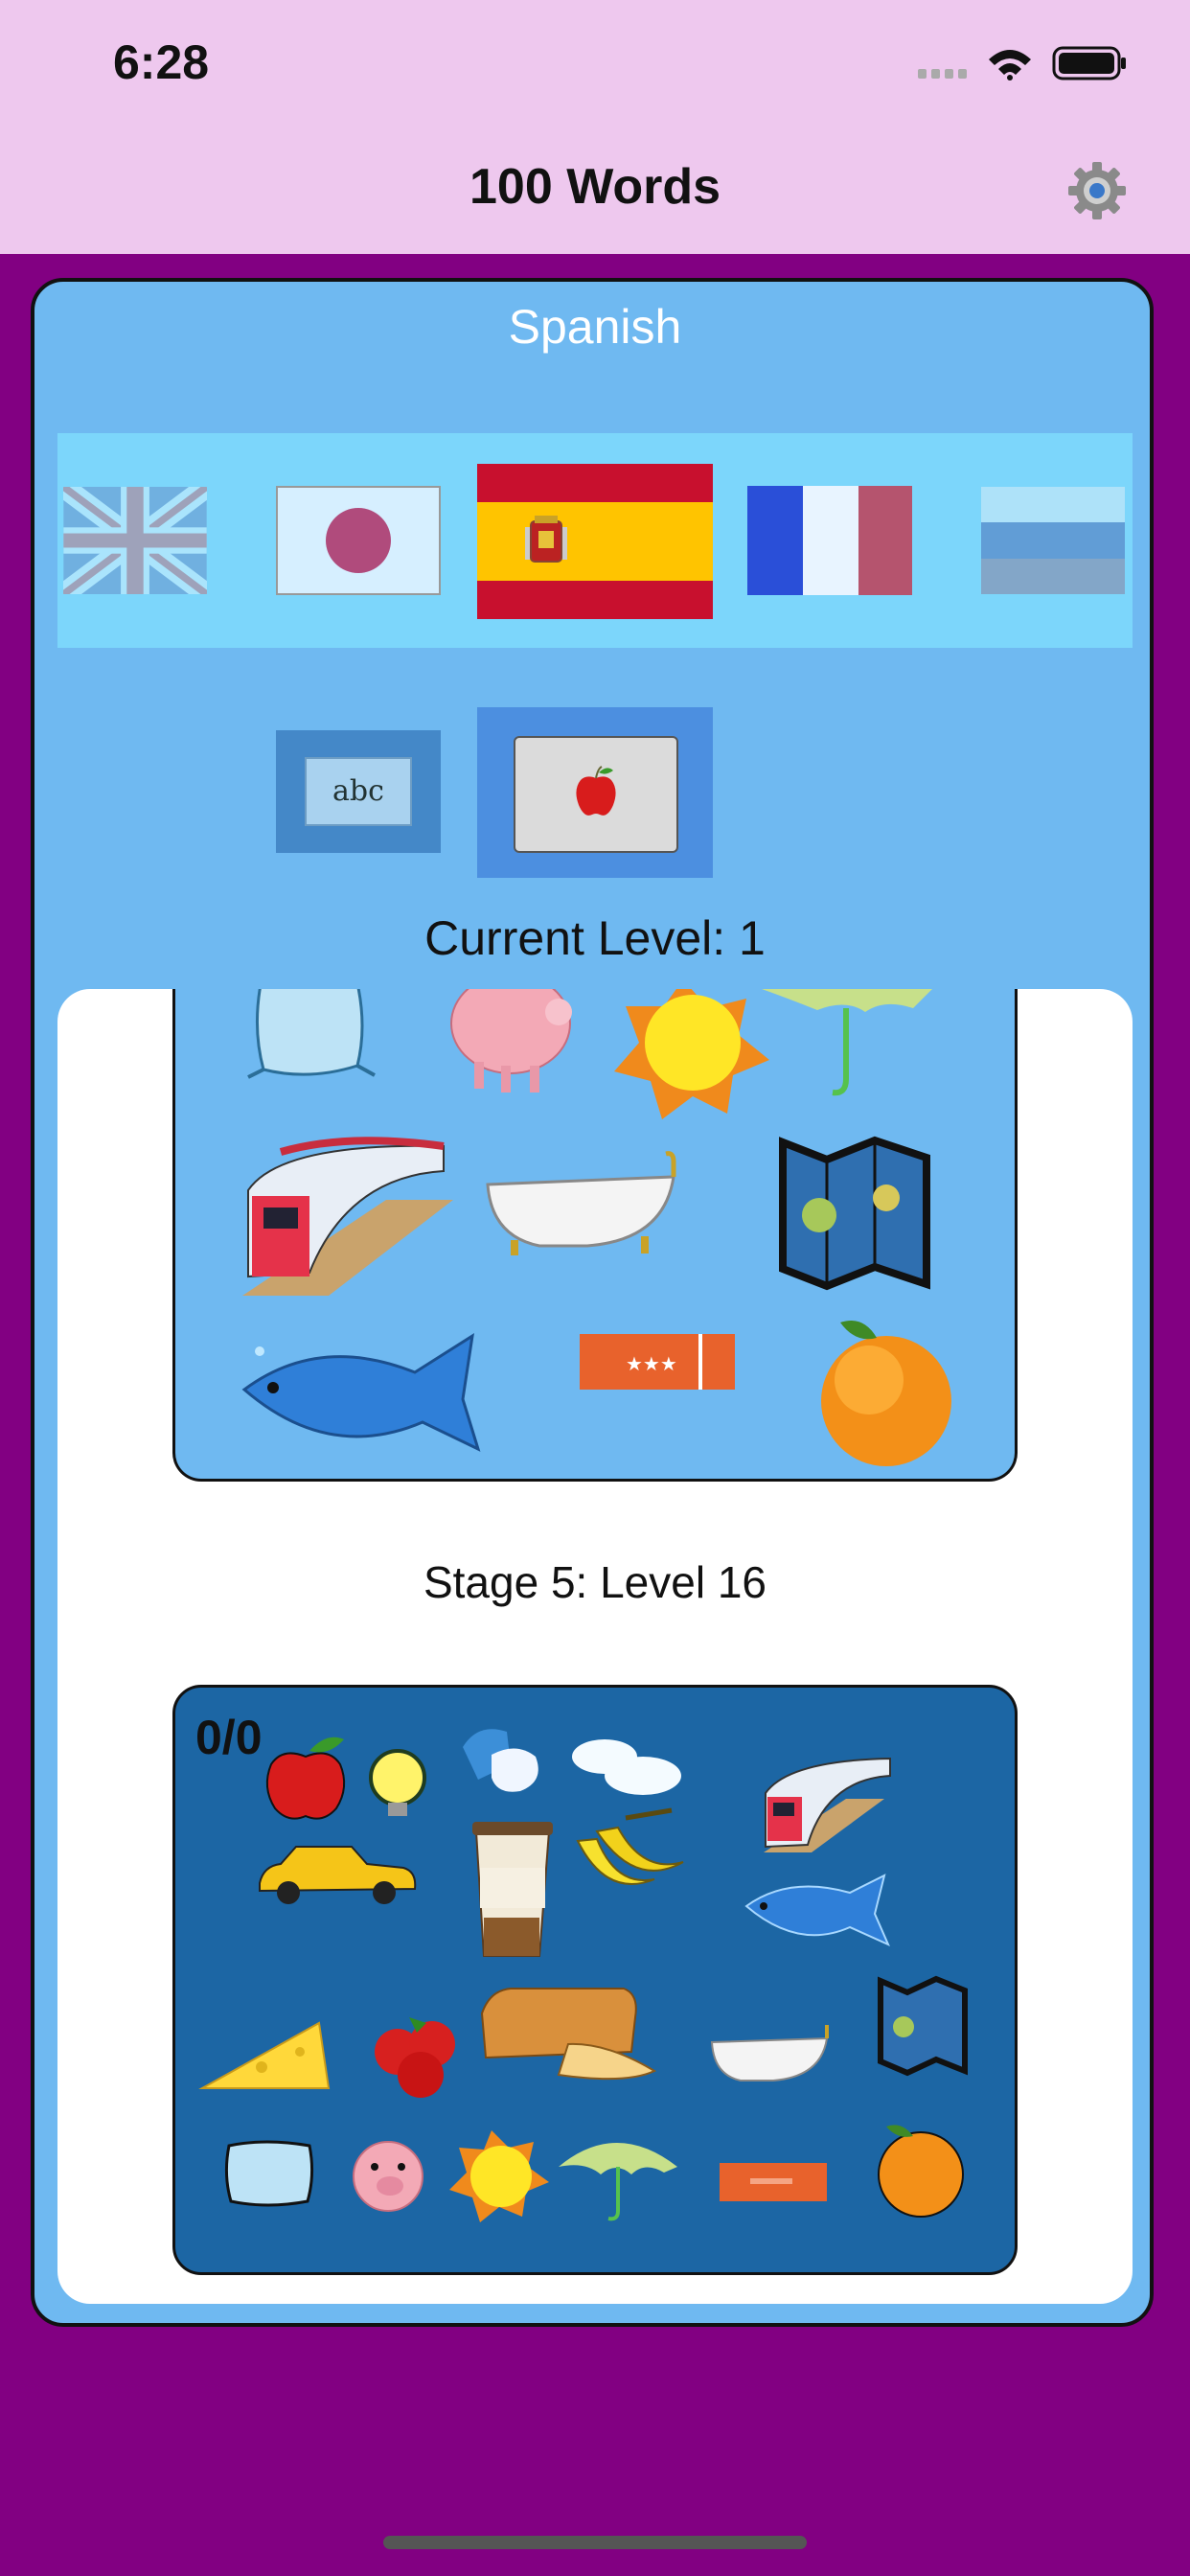 The height and width of the screenshot is (2576, 1190). Describe the element at coordinates (630, 1846) in the screenshot. I see `banana-icon` at that location.